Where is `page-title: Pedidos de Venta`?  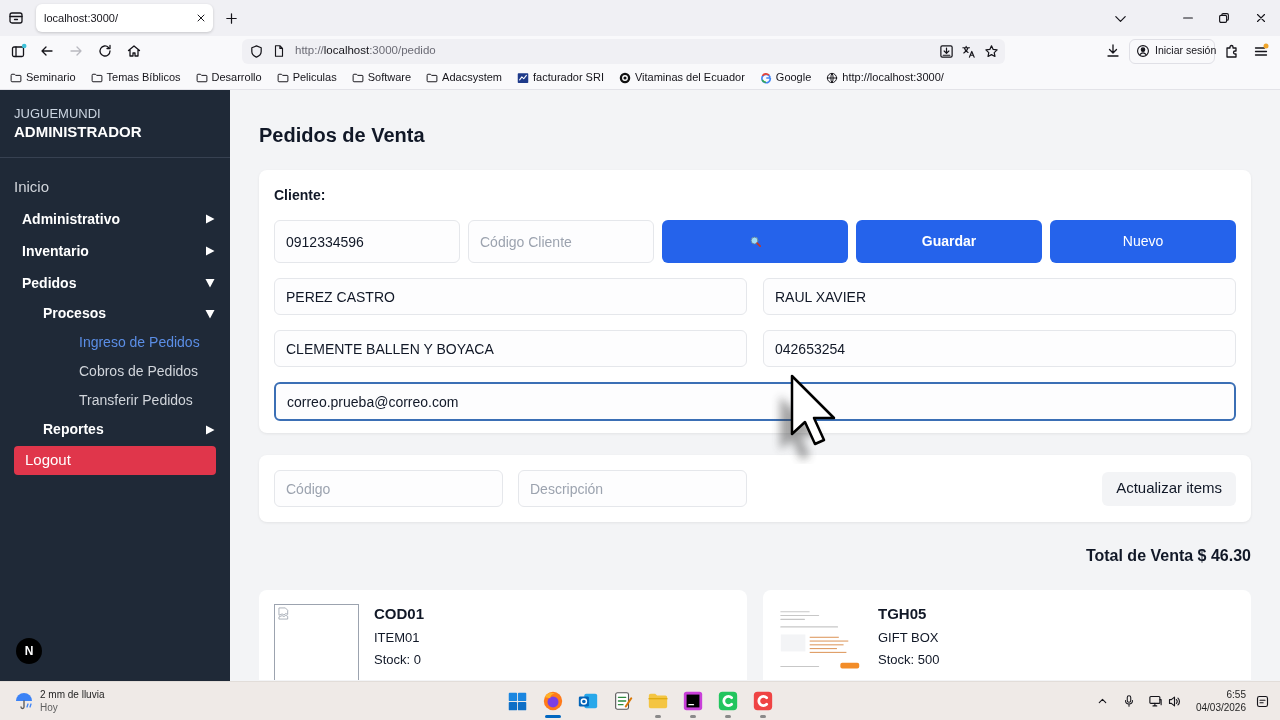 page-title: Pedidos de Venta is located at coordinates (342, 135).